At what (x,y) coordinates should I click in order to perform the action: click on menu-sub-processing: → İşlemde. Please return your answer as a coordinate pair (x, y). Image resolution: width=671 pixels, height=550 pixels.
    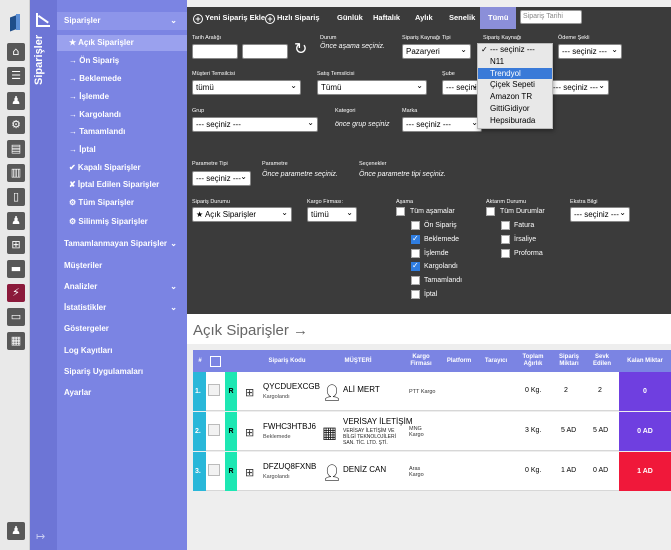
    Looking at the image, I should click on (122, 97).